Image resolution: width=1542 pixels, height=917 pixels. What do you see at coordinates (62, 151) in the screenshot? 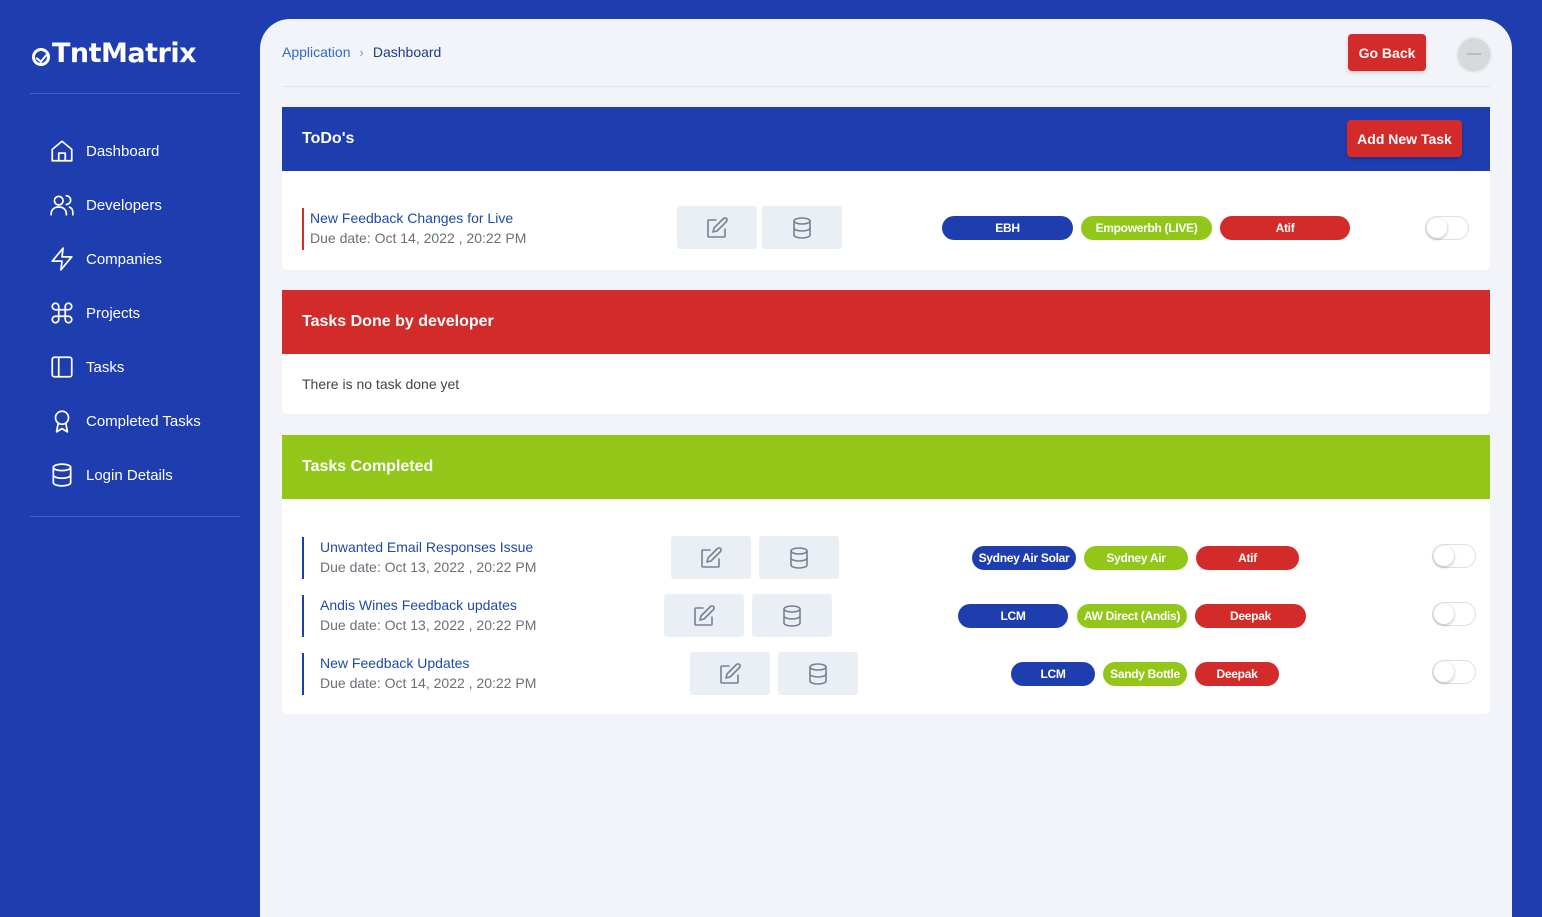
I see `home-icon` at bounding box center [62, 151].